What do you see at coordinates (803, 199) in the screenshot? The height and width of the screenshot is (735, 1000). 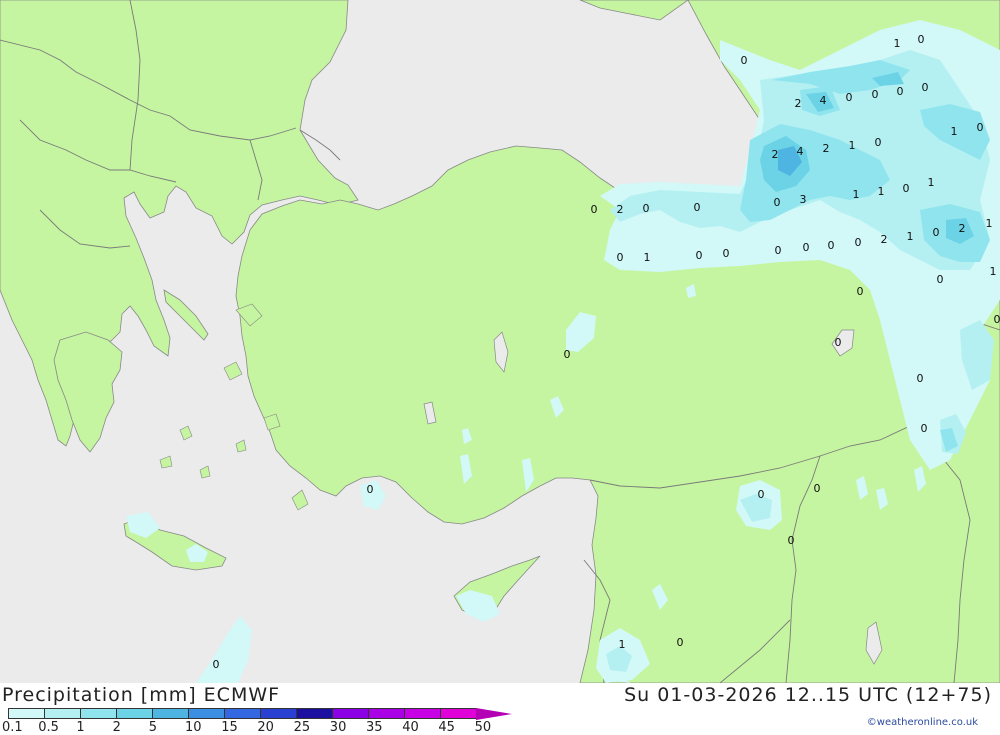 I see `precip-value-label: 3` at bounding box center [803, 199].